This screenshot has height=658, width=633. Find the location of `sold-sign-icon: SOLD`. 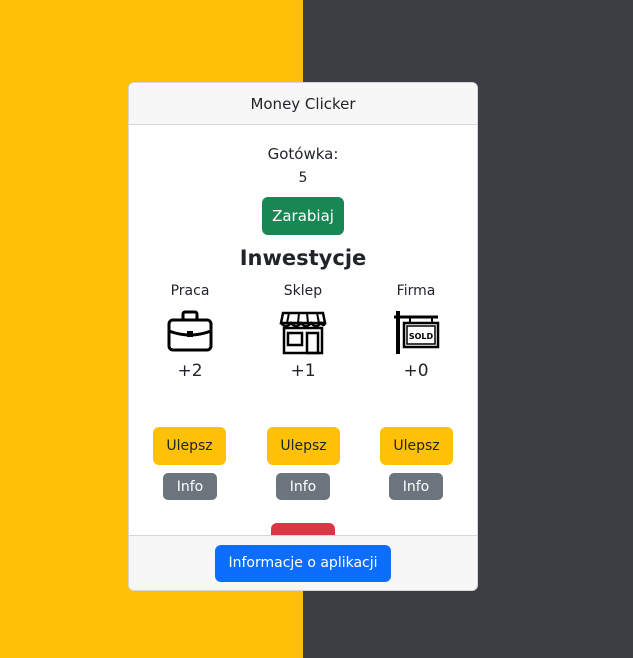

sold-sign-icon: SOLD is located at coordinates (417, 332).